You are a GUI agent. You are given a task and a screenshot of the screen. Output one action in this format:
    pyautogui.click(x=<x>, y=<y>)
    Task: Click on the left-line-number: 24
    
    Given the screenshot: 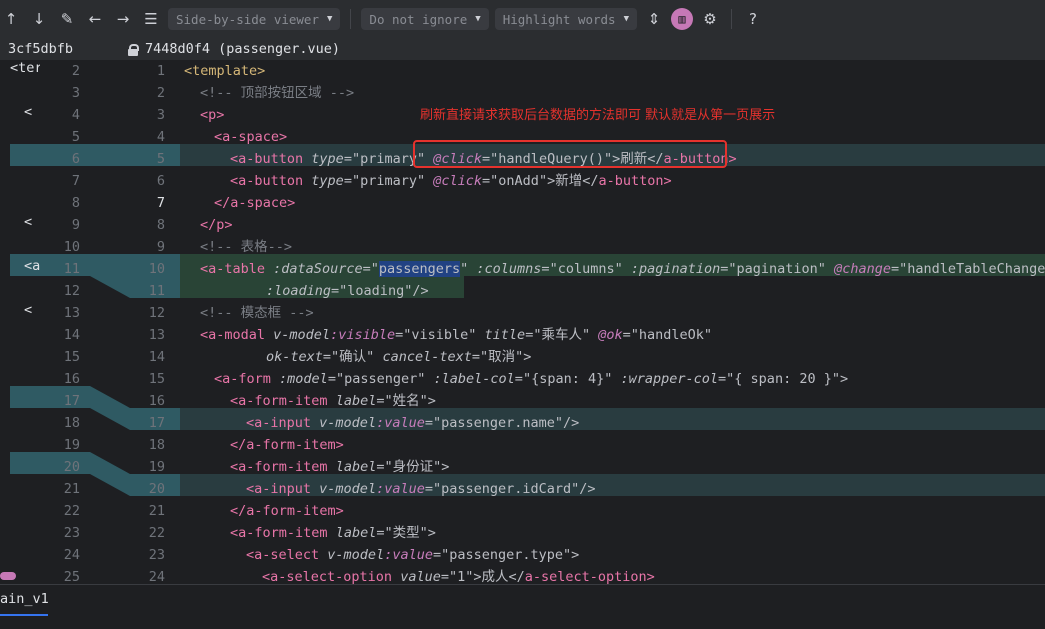 What is the action you would take?
    pyautogui.click(x=71, y=555)
    